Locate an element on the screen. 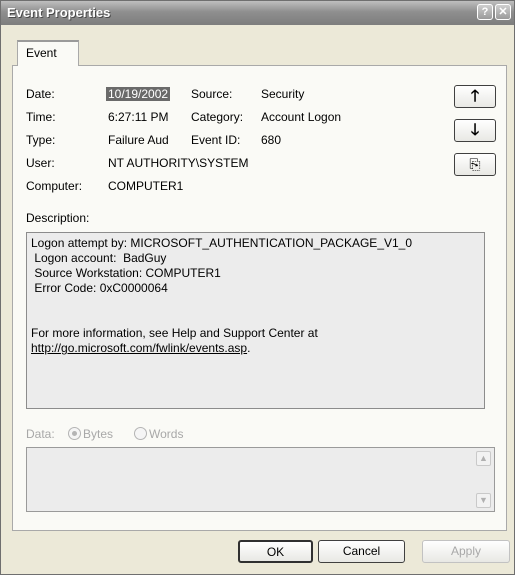 This screenshot has height=575, width=515. copy-button: ⎘ is located at coordinates (475, 164).